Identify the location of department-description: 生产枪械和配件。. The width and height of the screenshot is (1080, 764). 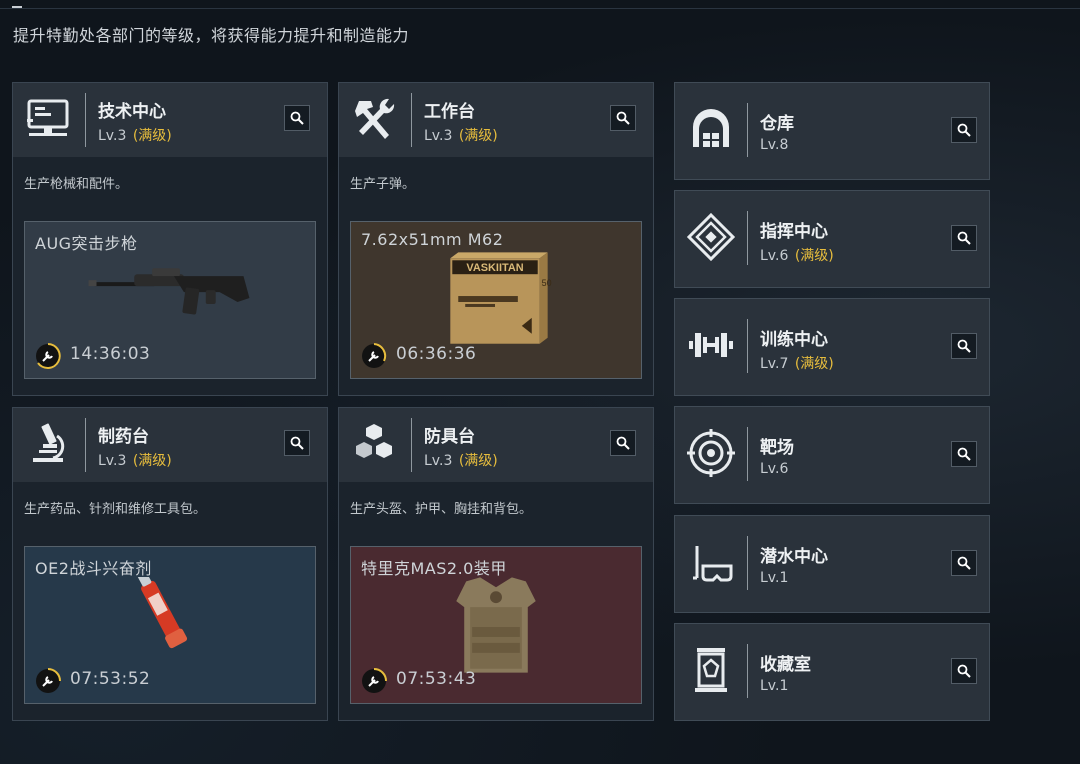
(76, 184).